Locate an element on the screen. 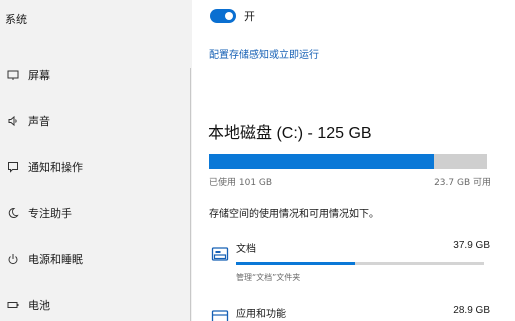  toggle-knob is located at coordinates (229, 16).